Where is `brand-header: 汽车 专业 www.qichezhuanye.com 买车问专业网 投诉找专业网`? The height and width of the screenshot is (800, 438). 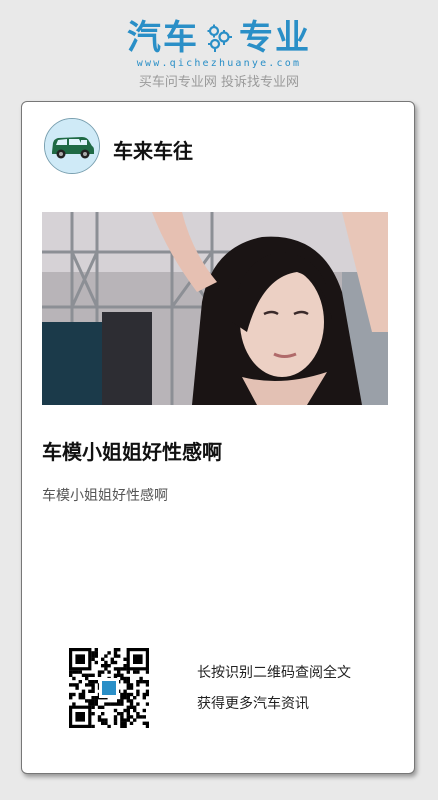
brand-header: 汽车 专业 www.qichezhuanye.com 买车问专业网 投诉找专业网 is located at coordinates (219, 54).